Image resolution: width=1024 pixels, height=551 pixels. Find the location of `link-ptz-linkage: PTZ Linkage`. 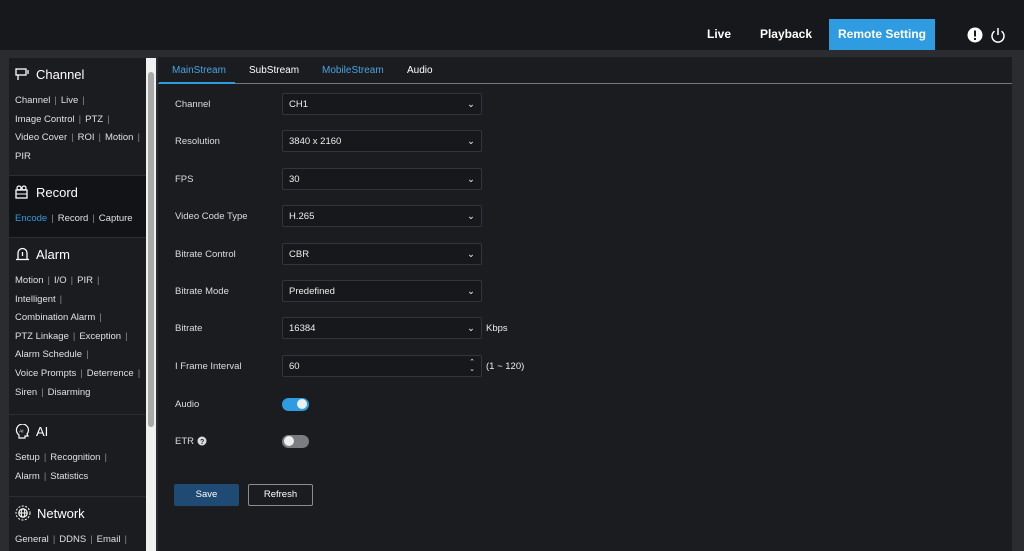

link-ptz-linkage: PTZ Linkage is located at coordinates (42, 336).